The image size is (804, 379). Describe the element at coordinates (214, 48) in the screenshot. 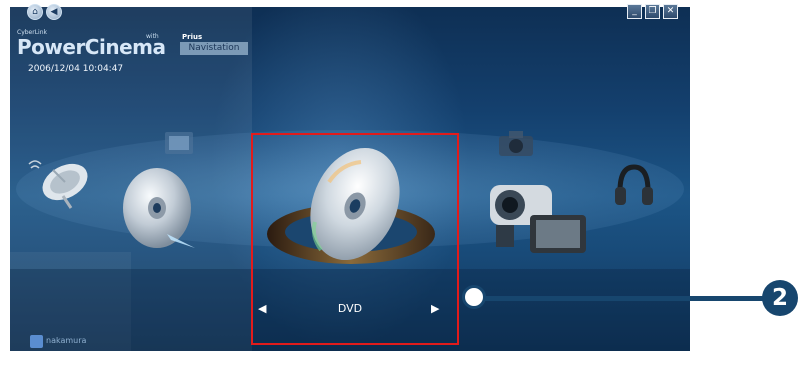

I see `brand-sub: Navistation` at that location.